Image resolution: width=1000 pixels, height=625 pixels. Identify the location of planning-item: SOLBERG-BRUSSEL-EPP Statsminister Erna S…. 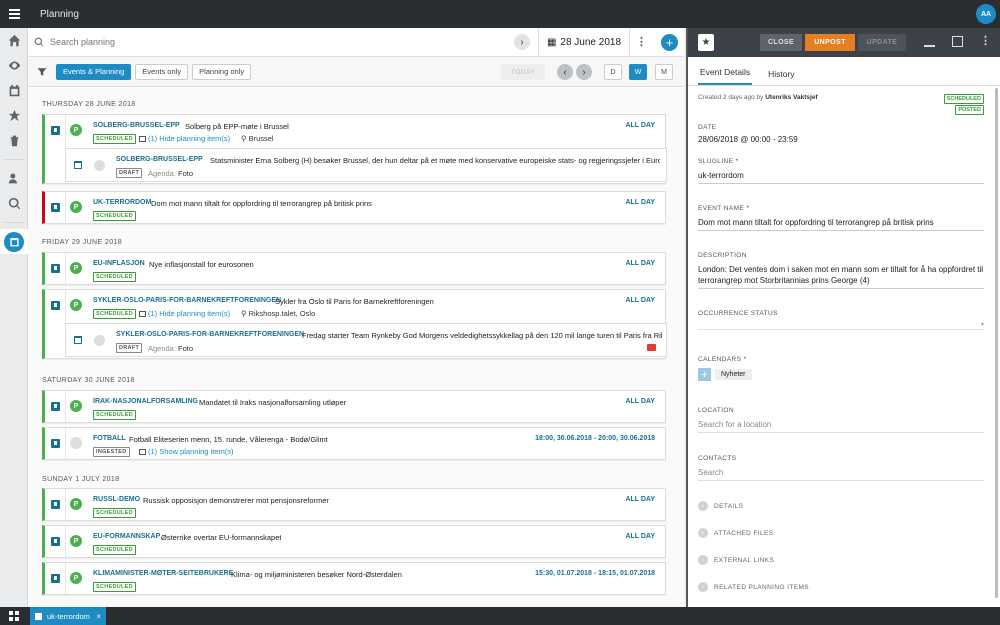
(366, 165).